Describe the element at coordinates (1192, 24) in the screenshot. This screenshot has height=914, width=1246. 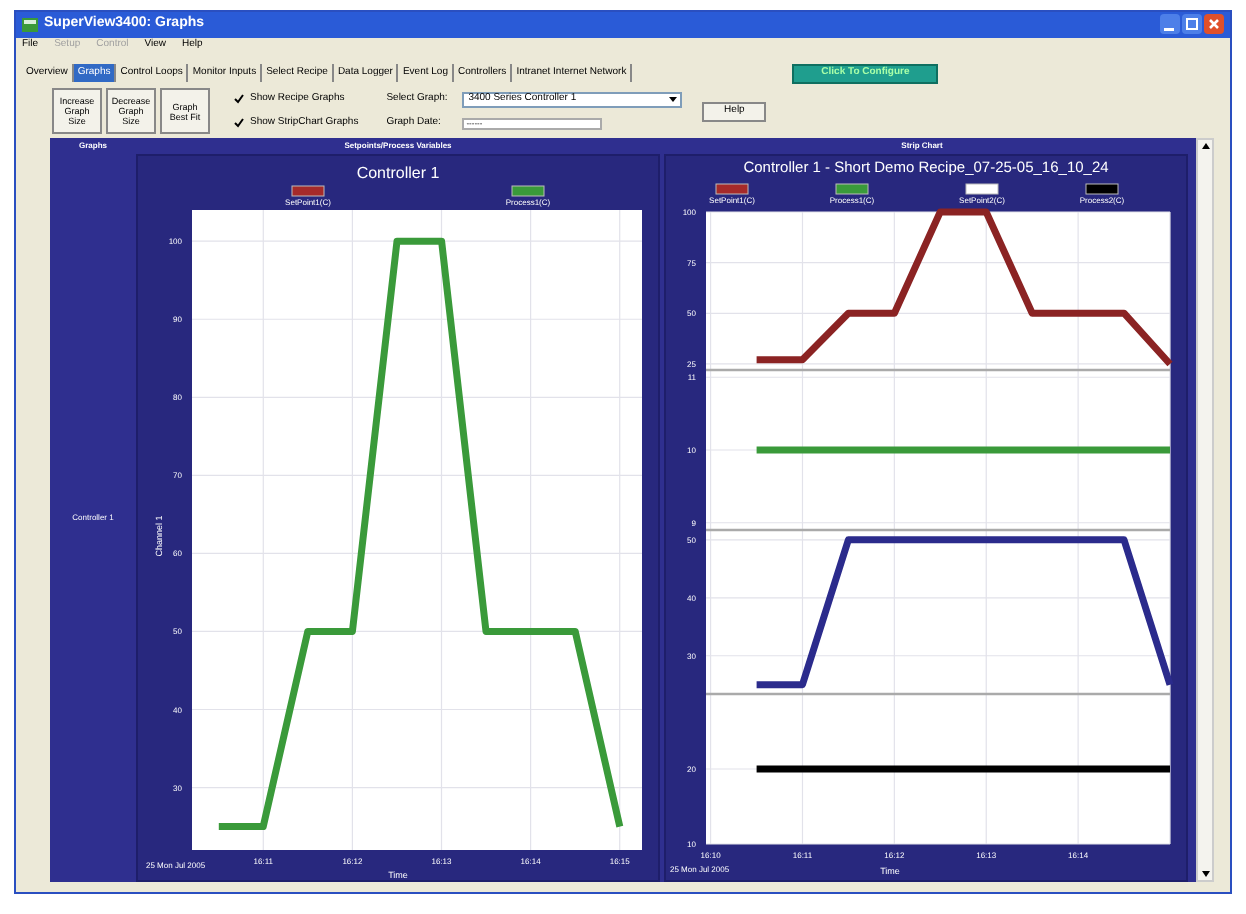
I see `maximize-icon` at that location.